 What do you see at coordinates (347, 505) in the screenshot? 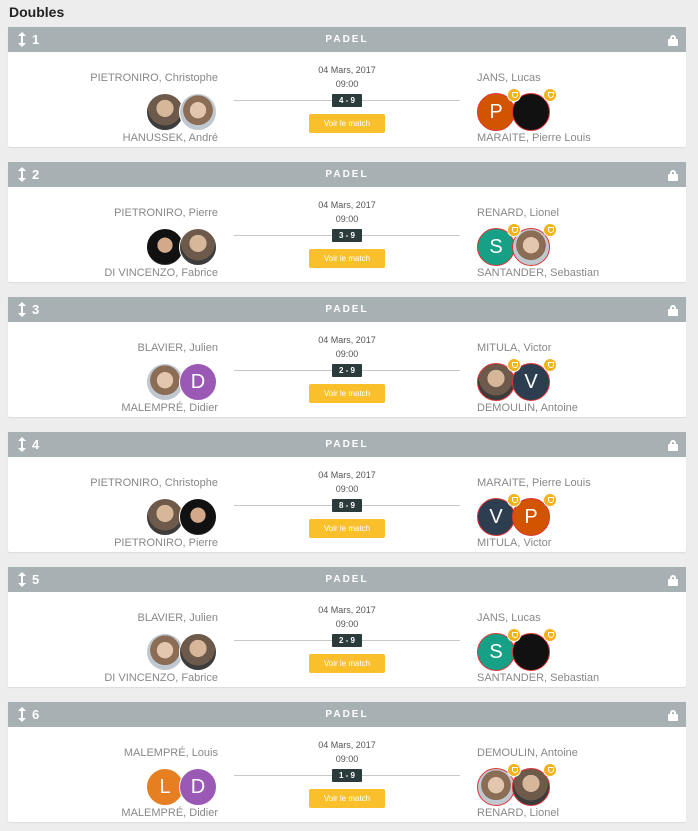
I see `score-badge: 8 - 9` at bounding box center [347, 505].